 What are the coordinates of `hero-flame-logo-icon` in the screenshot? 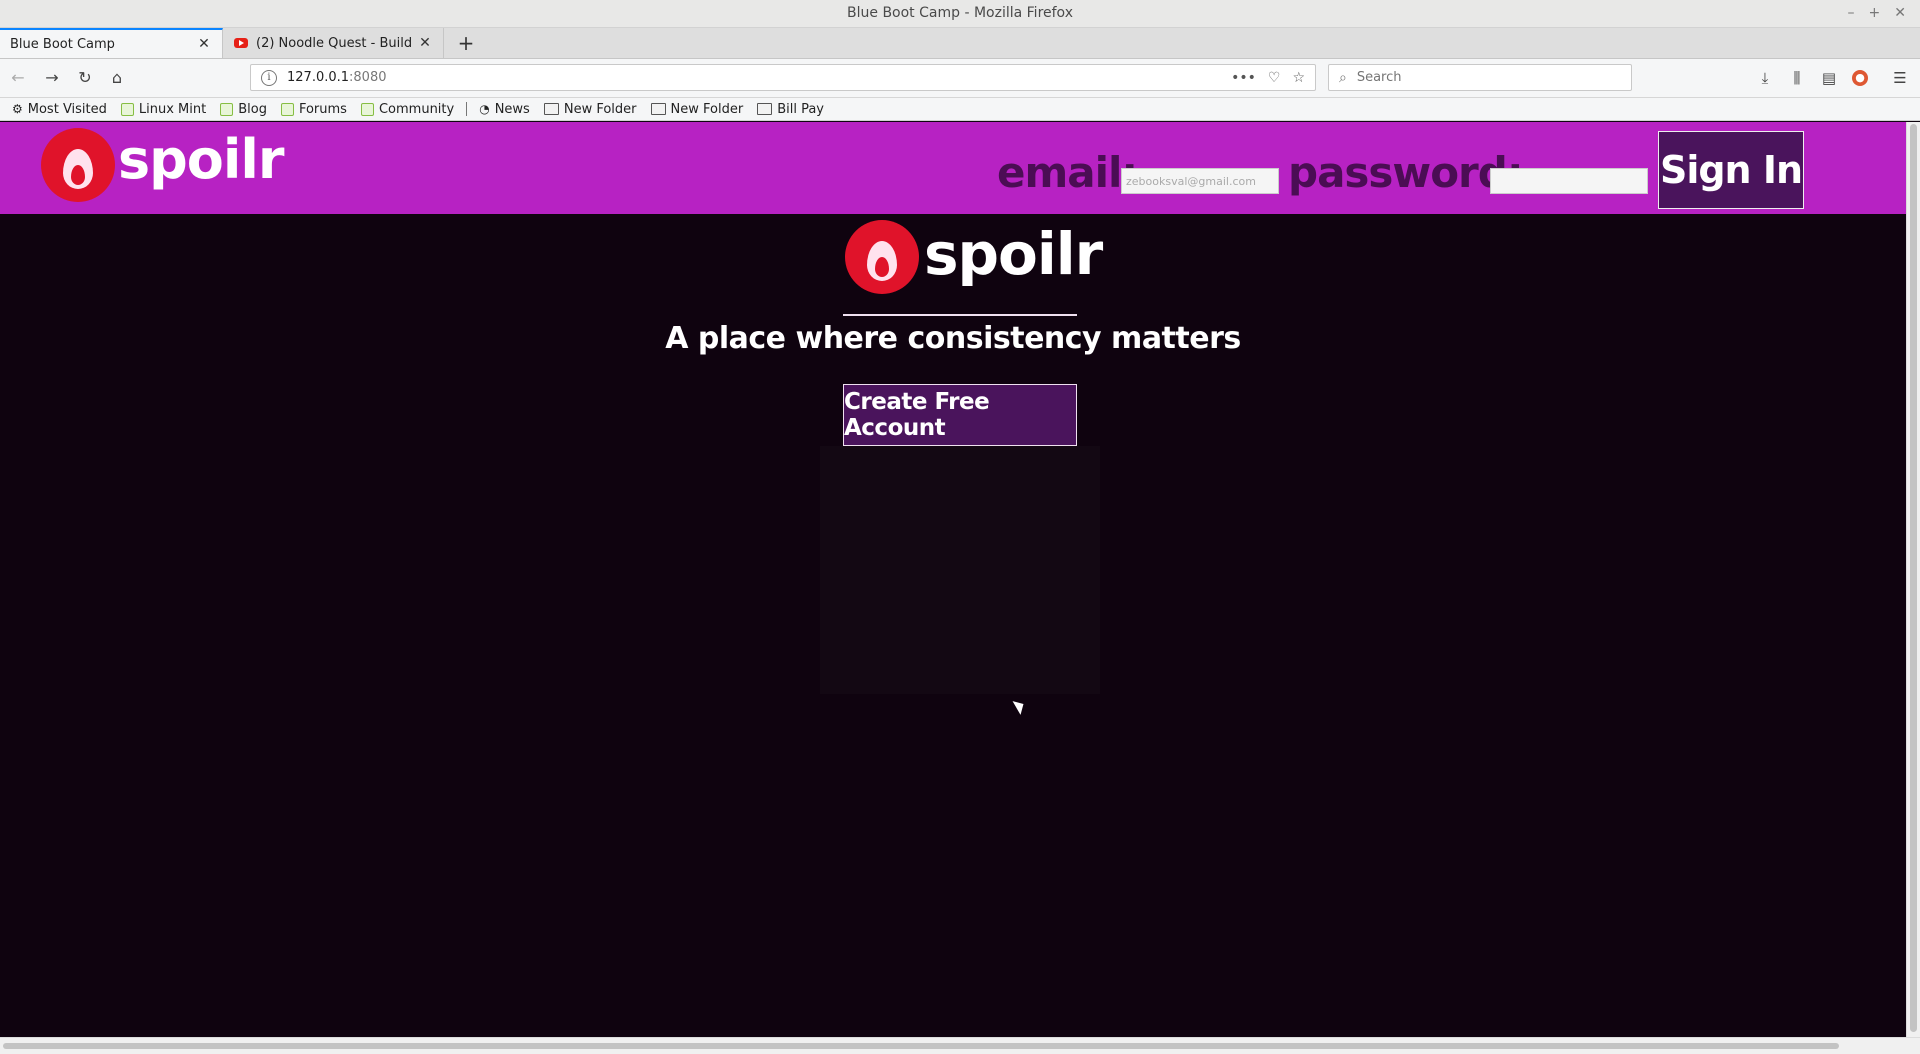 It's located at (882, 257).